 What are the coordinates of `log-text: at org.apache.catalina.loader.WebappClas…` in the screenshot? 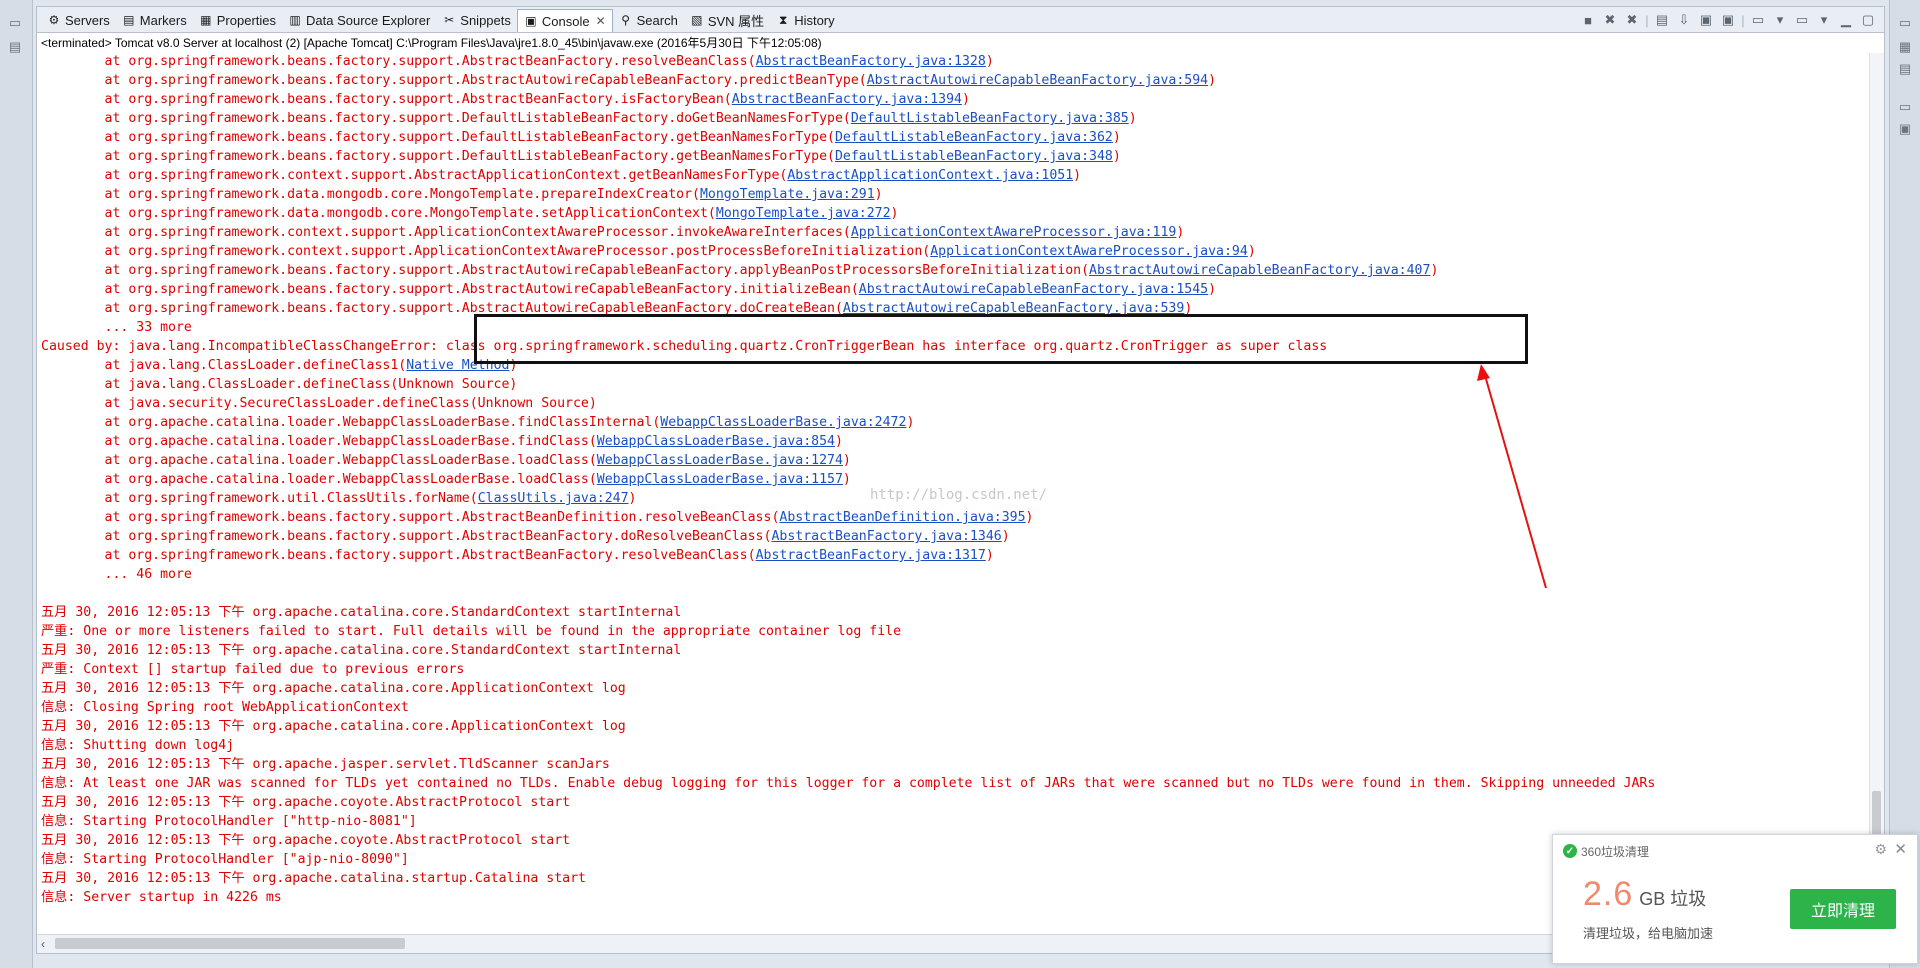 It's located at (319, 479).